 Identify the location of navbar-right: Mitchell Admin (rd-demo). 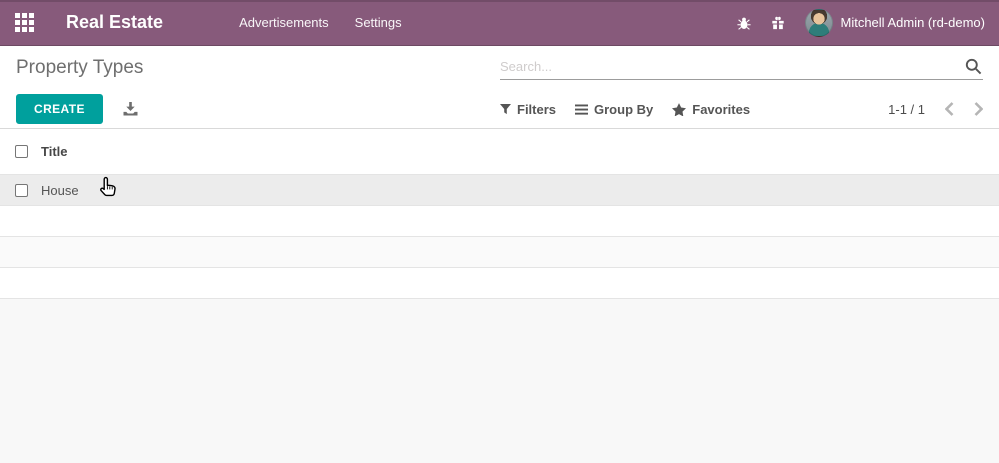
(867, 22).